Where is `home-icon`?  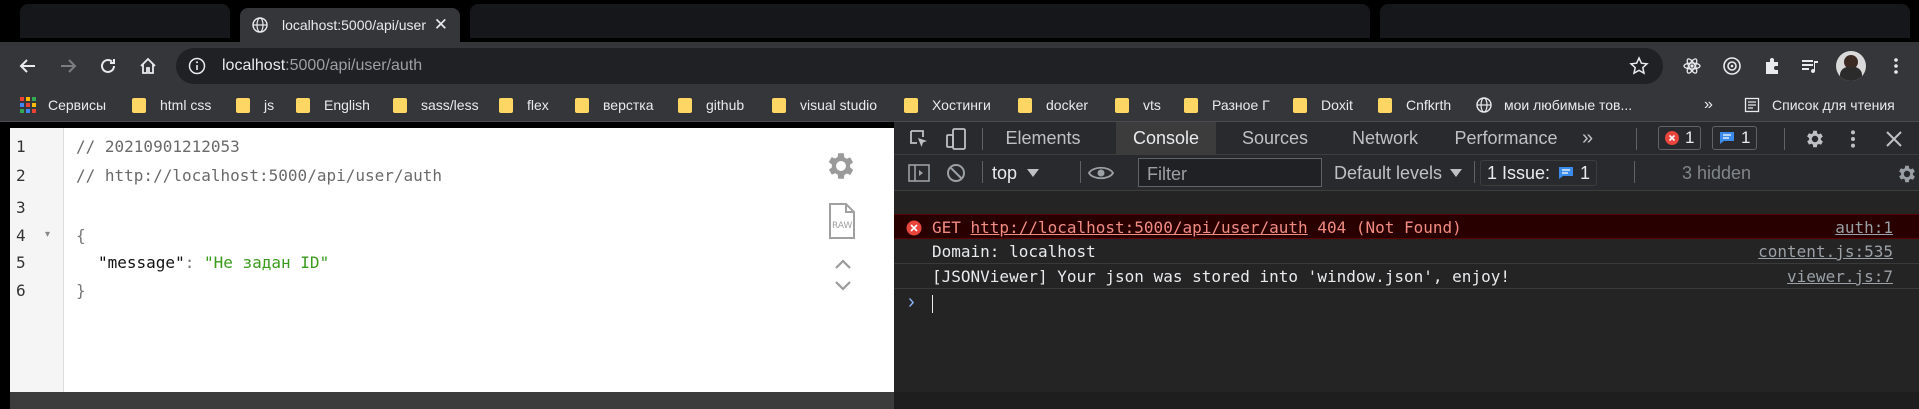 home-icon is located at coordinates (148, 65).